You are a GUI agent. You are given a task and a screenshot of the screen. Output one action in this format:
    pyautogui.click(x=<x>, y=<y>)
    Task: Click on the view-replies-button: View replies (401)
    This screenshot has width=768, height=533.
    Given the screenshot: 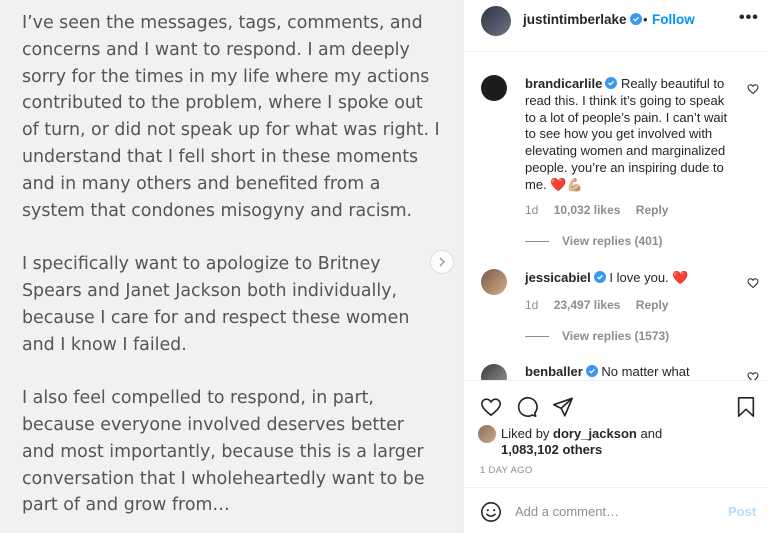 What is the action you would take?
    pyautogui.click(x=594, y=241)
    